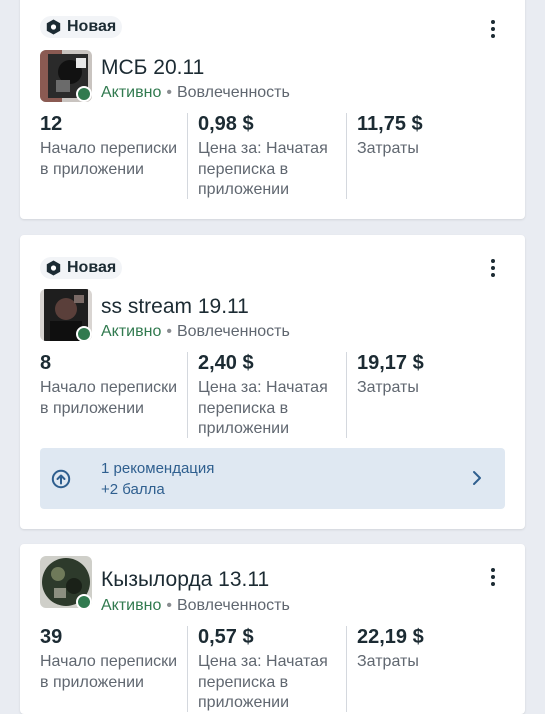 The width and height of the screenshot is (545, 714). I want to click on metric-value: 8, so click(46, 363).